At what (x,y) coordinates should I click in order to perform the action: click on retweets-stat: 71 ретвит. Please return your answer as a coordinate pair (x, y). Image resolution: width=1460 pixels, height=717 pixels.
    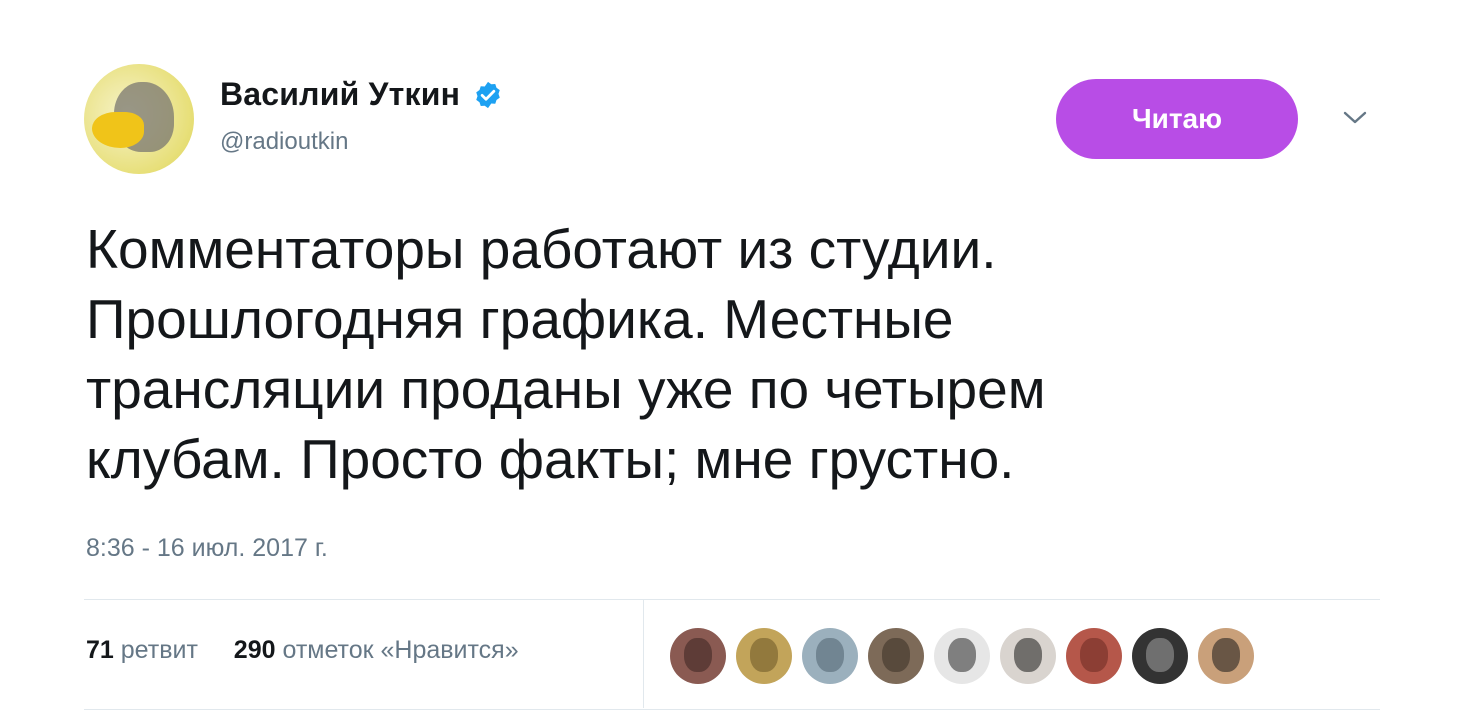
    Looking at the image, I should click on (145, 650).